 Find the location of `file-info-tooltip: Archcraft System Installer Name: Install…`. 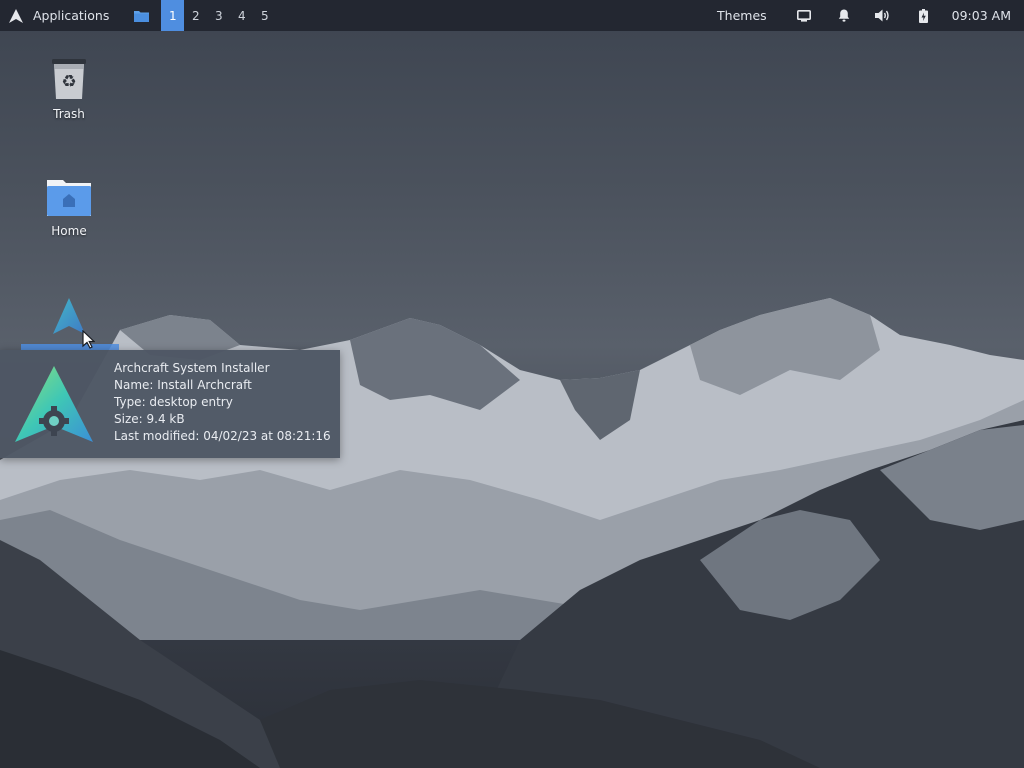

file-info-tooltip: Archcraft System Installer Name: Install… is located at coordinates (170, 404).